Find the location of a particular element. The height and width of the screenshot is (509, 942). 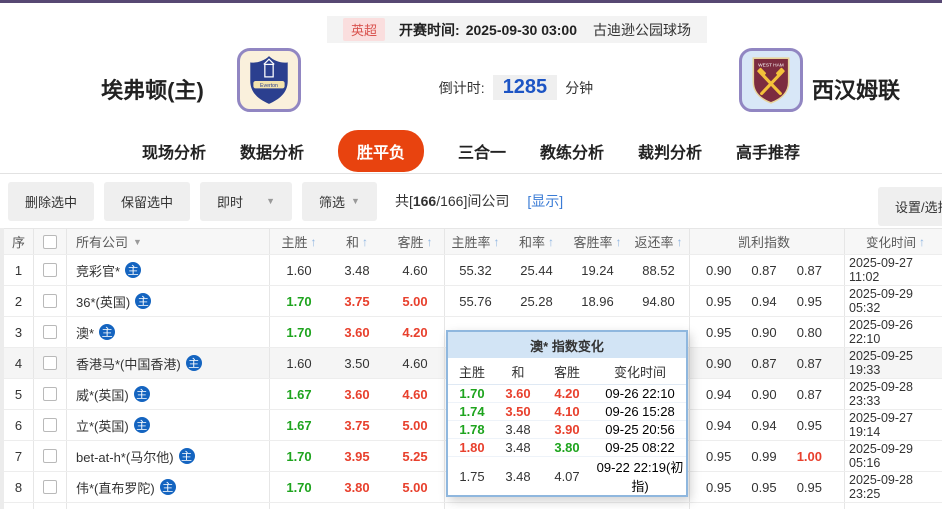

header-company-label: 所有公司 is located at coordinates (102, 242).